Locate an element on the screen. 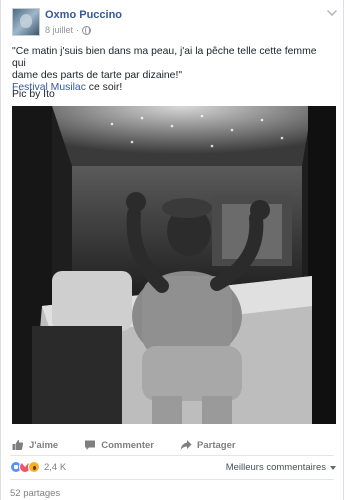  share-button: Partager is located at coordinates (208, 445).